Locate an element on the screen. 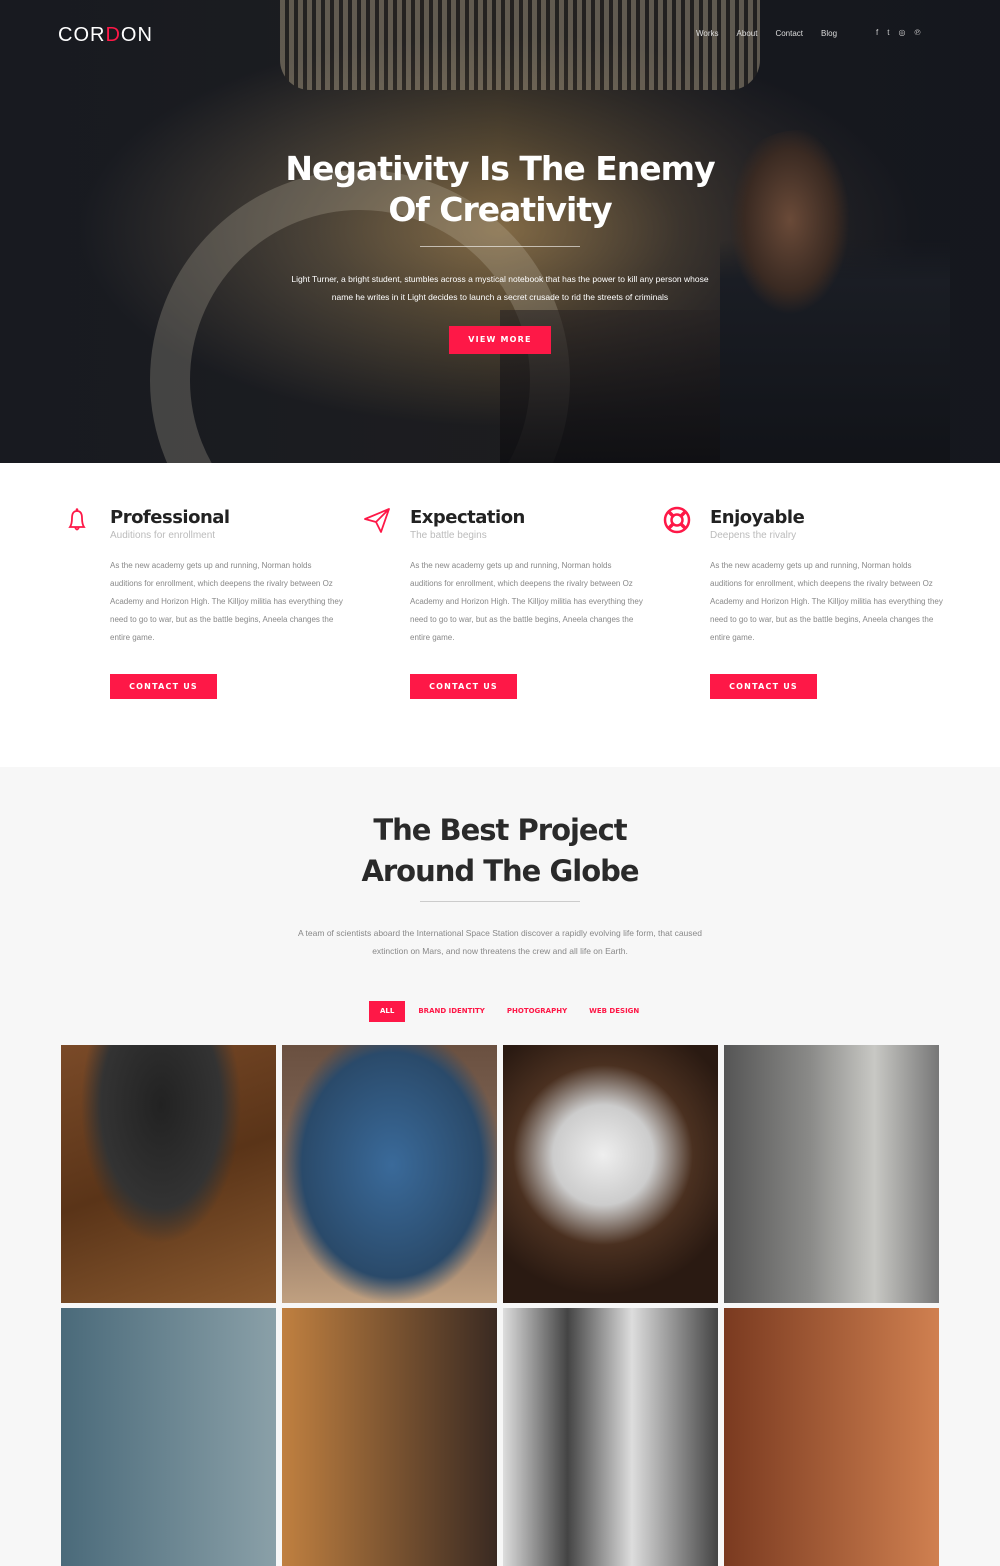  hero-background-image is located at coordinates (520, 45).